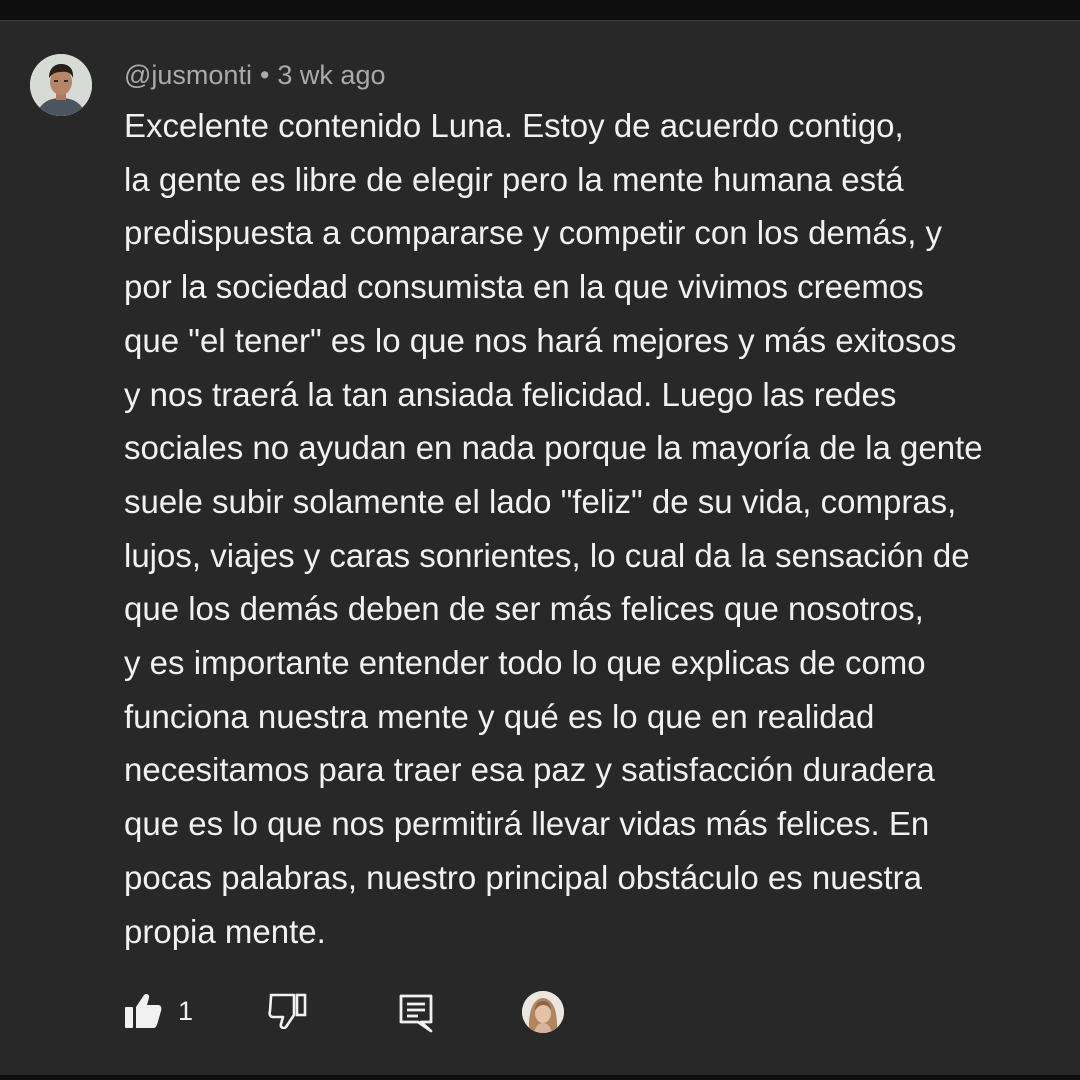  I want to click on comment-actions: 1, so click(540, 1014).